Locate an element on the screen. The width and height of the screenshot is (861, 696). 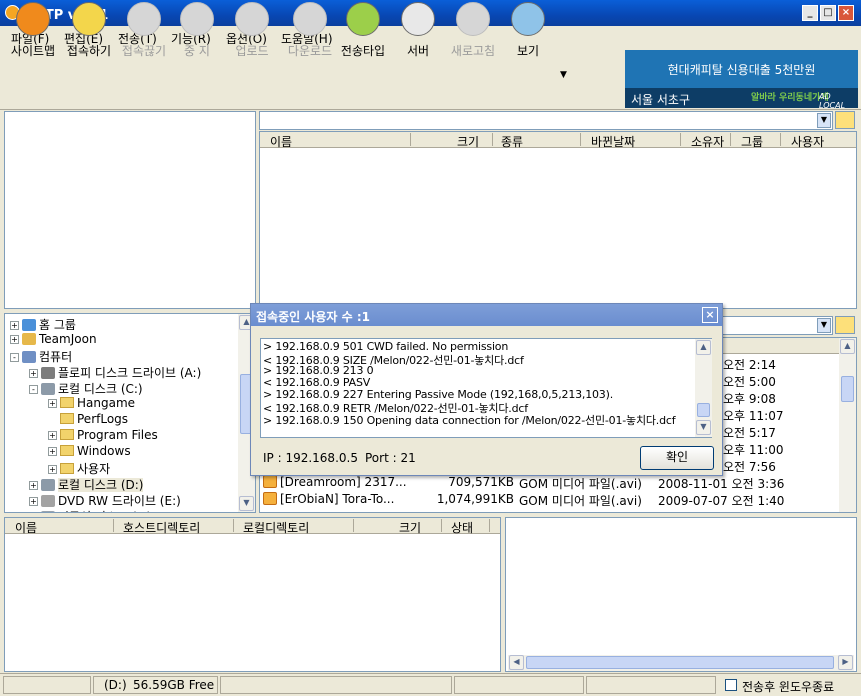
local-parent-folder-button is located at coordinates (845, 325).